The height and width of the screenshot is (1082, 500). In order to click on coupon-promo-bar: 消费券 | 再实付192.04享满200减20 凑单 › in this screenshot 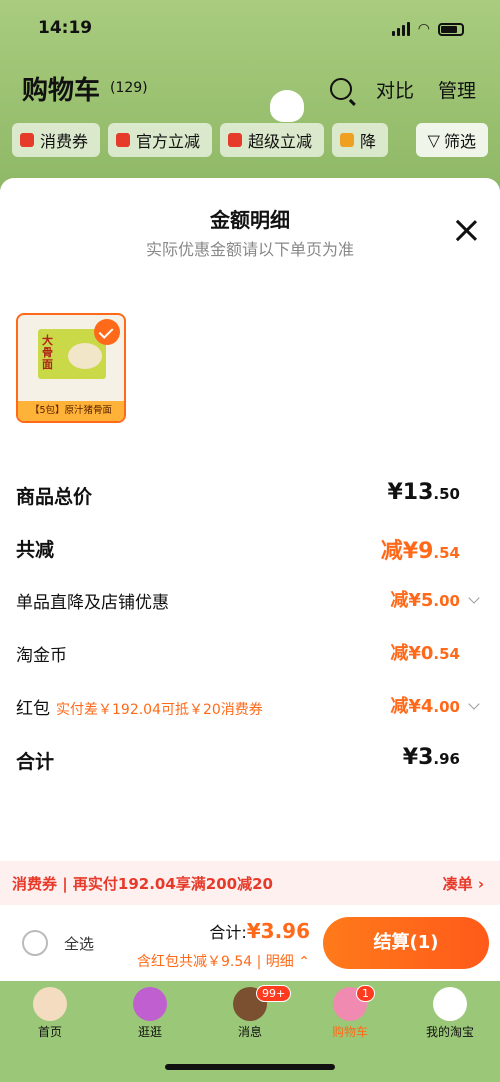, I will do `click(250, 883)`.